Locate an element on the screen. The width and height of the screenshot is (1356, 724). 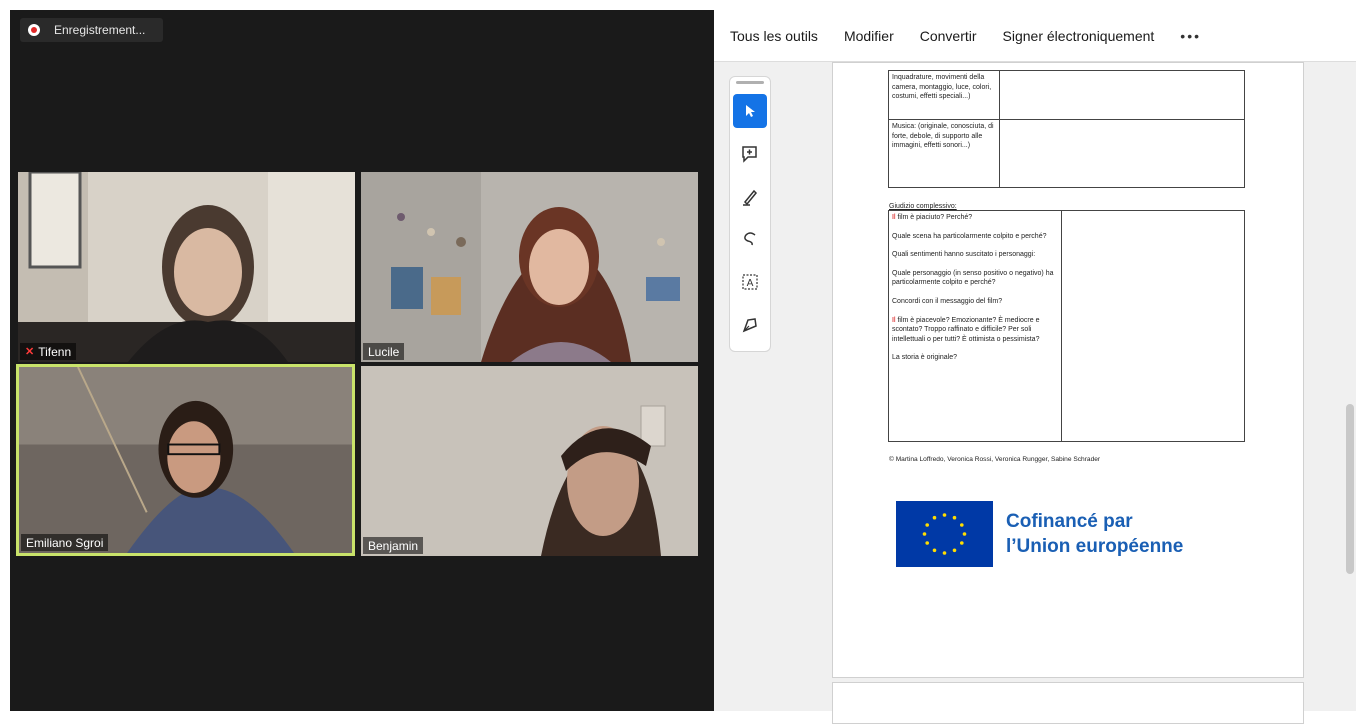
highlight-pen-icon is located at coordinates (750, 197).